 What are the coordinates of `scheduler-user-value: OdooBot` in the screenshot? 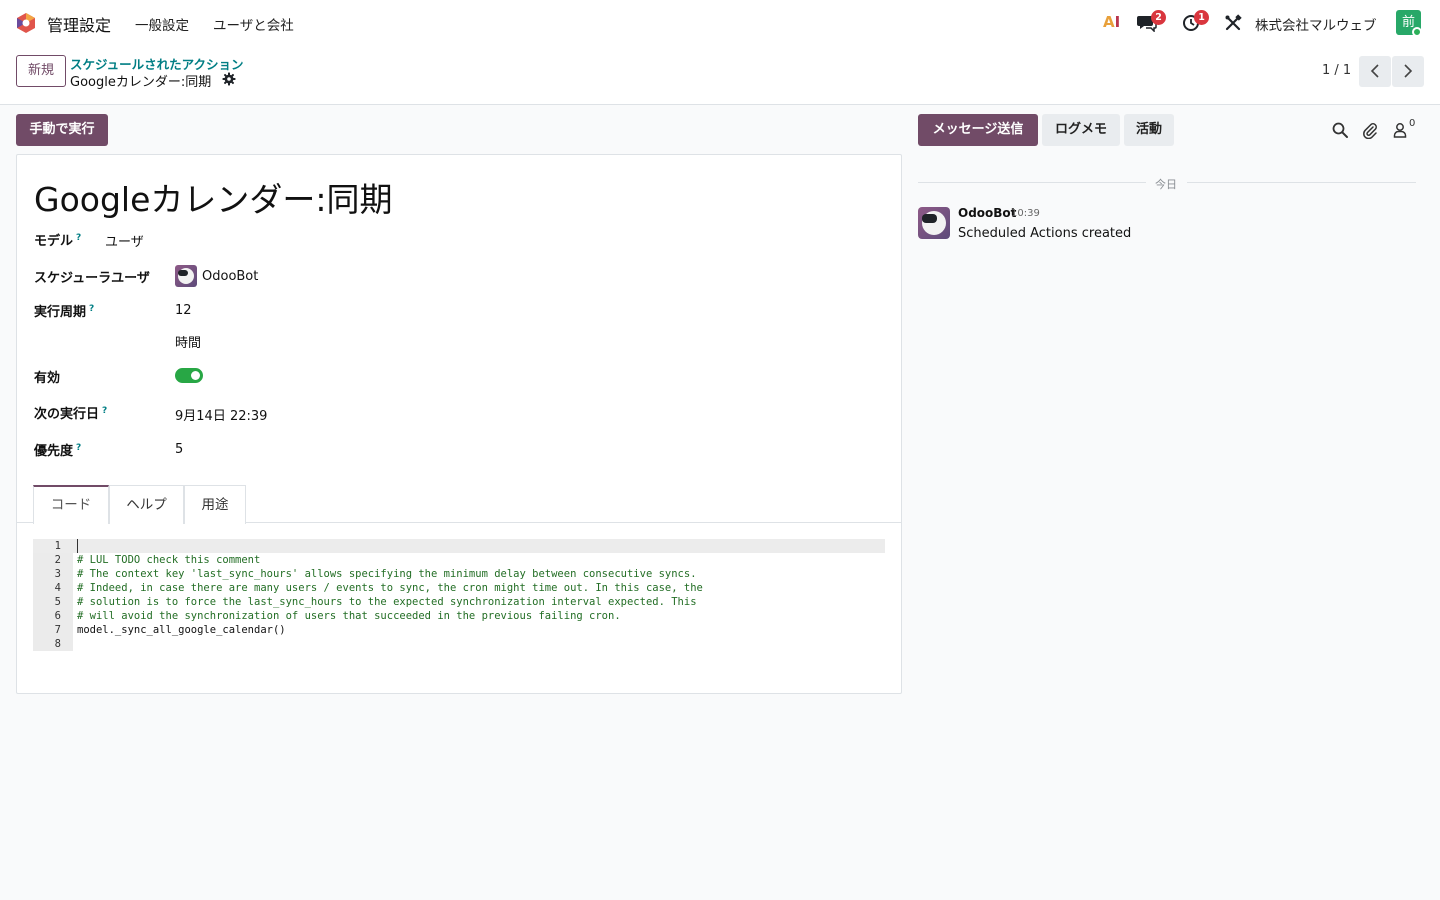 It's located at (230, 276).